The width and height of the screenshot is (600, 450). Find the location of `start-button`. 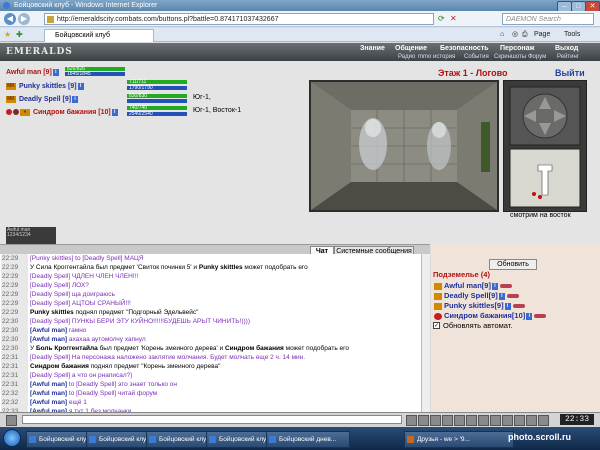

start-button is located at coordinates (12, 438).